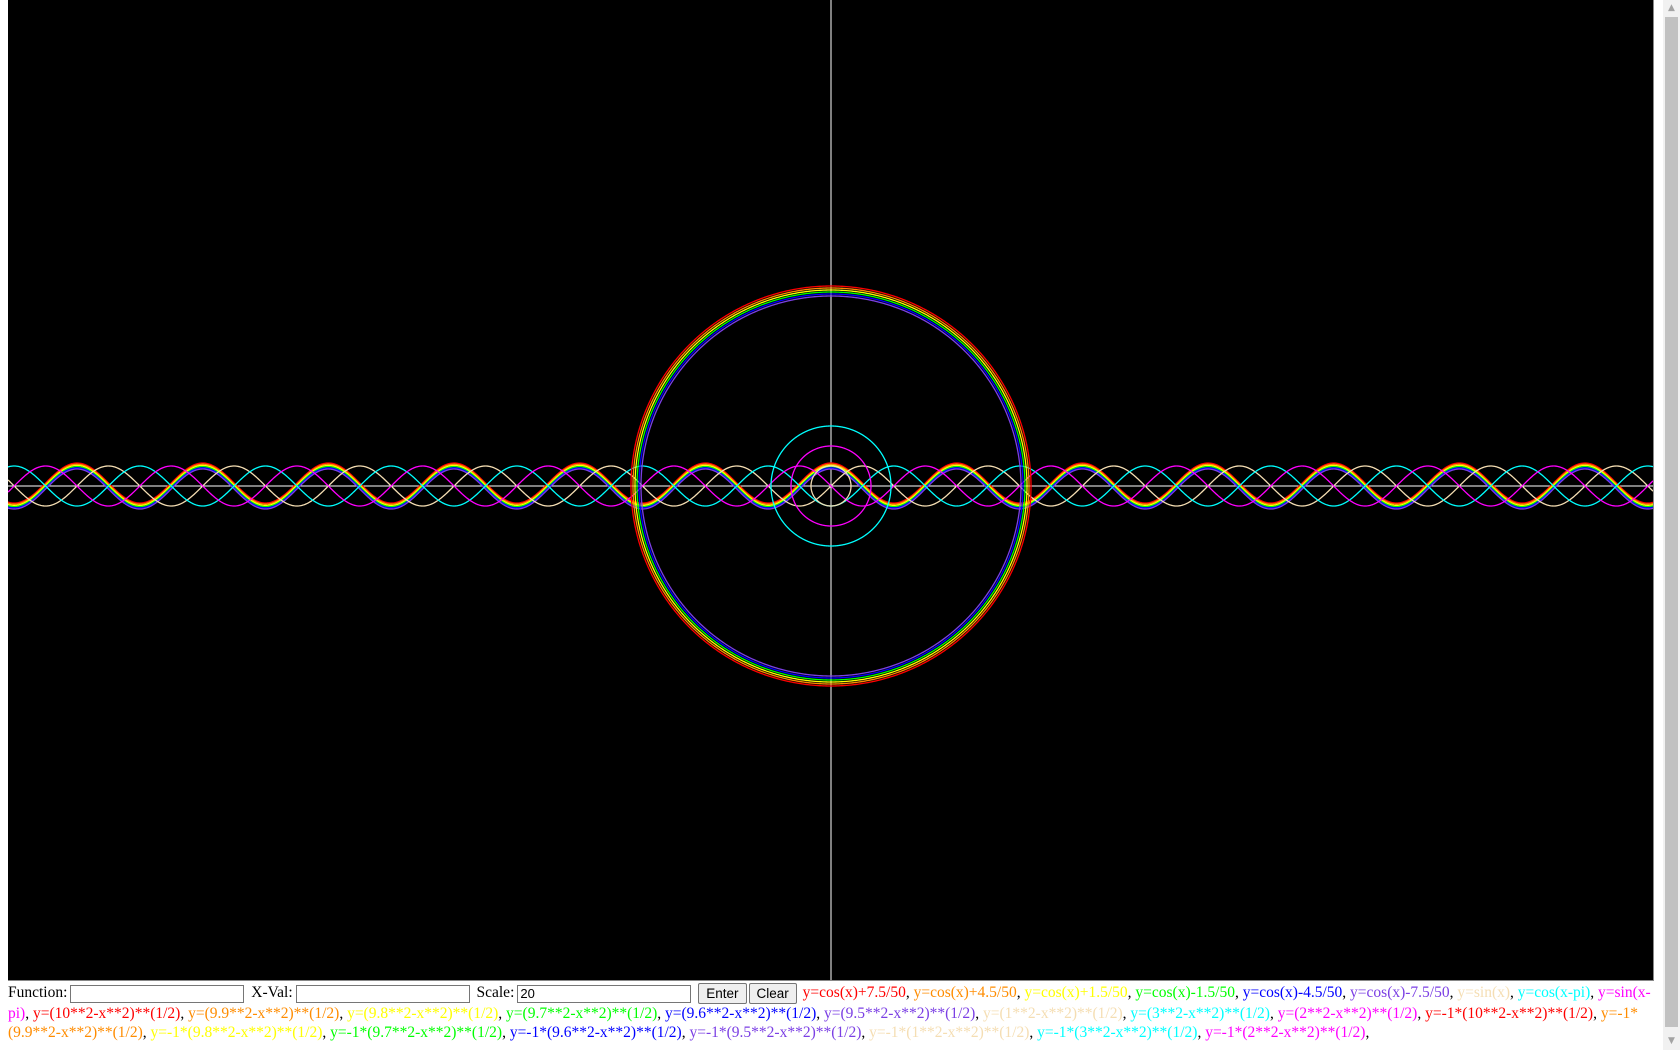 The width and height of the screenshot is (1680, 1050). Describe the element at coordinates (595, 1032) in the screenshot. I see `equation-entry: y=-1*(9.6**2-x**2)**(1/2)` at that location.